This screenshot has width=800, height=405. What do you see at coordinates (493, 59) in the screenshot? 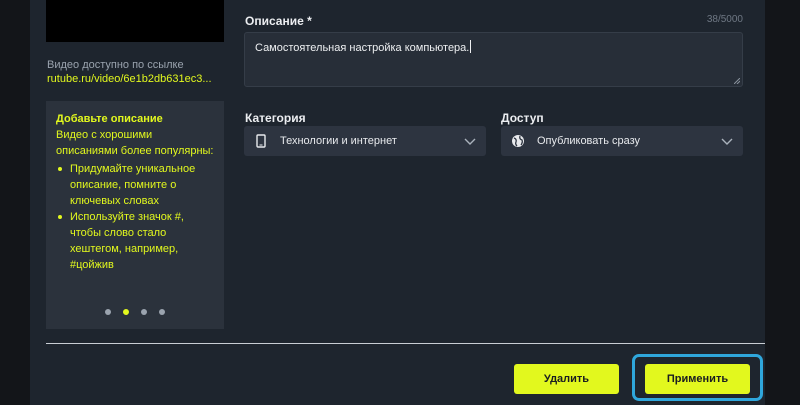
I see `description-textarea: Самостоятельная настройка компьютера.` at bounding box center [493, 59].